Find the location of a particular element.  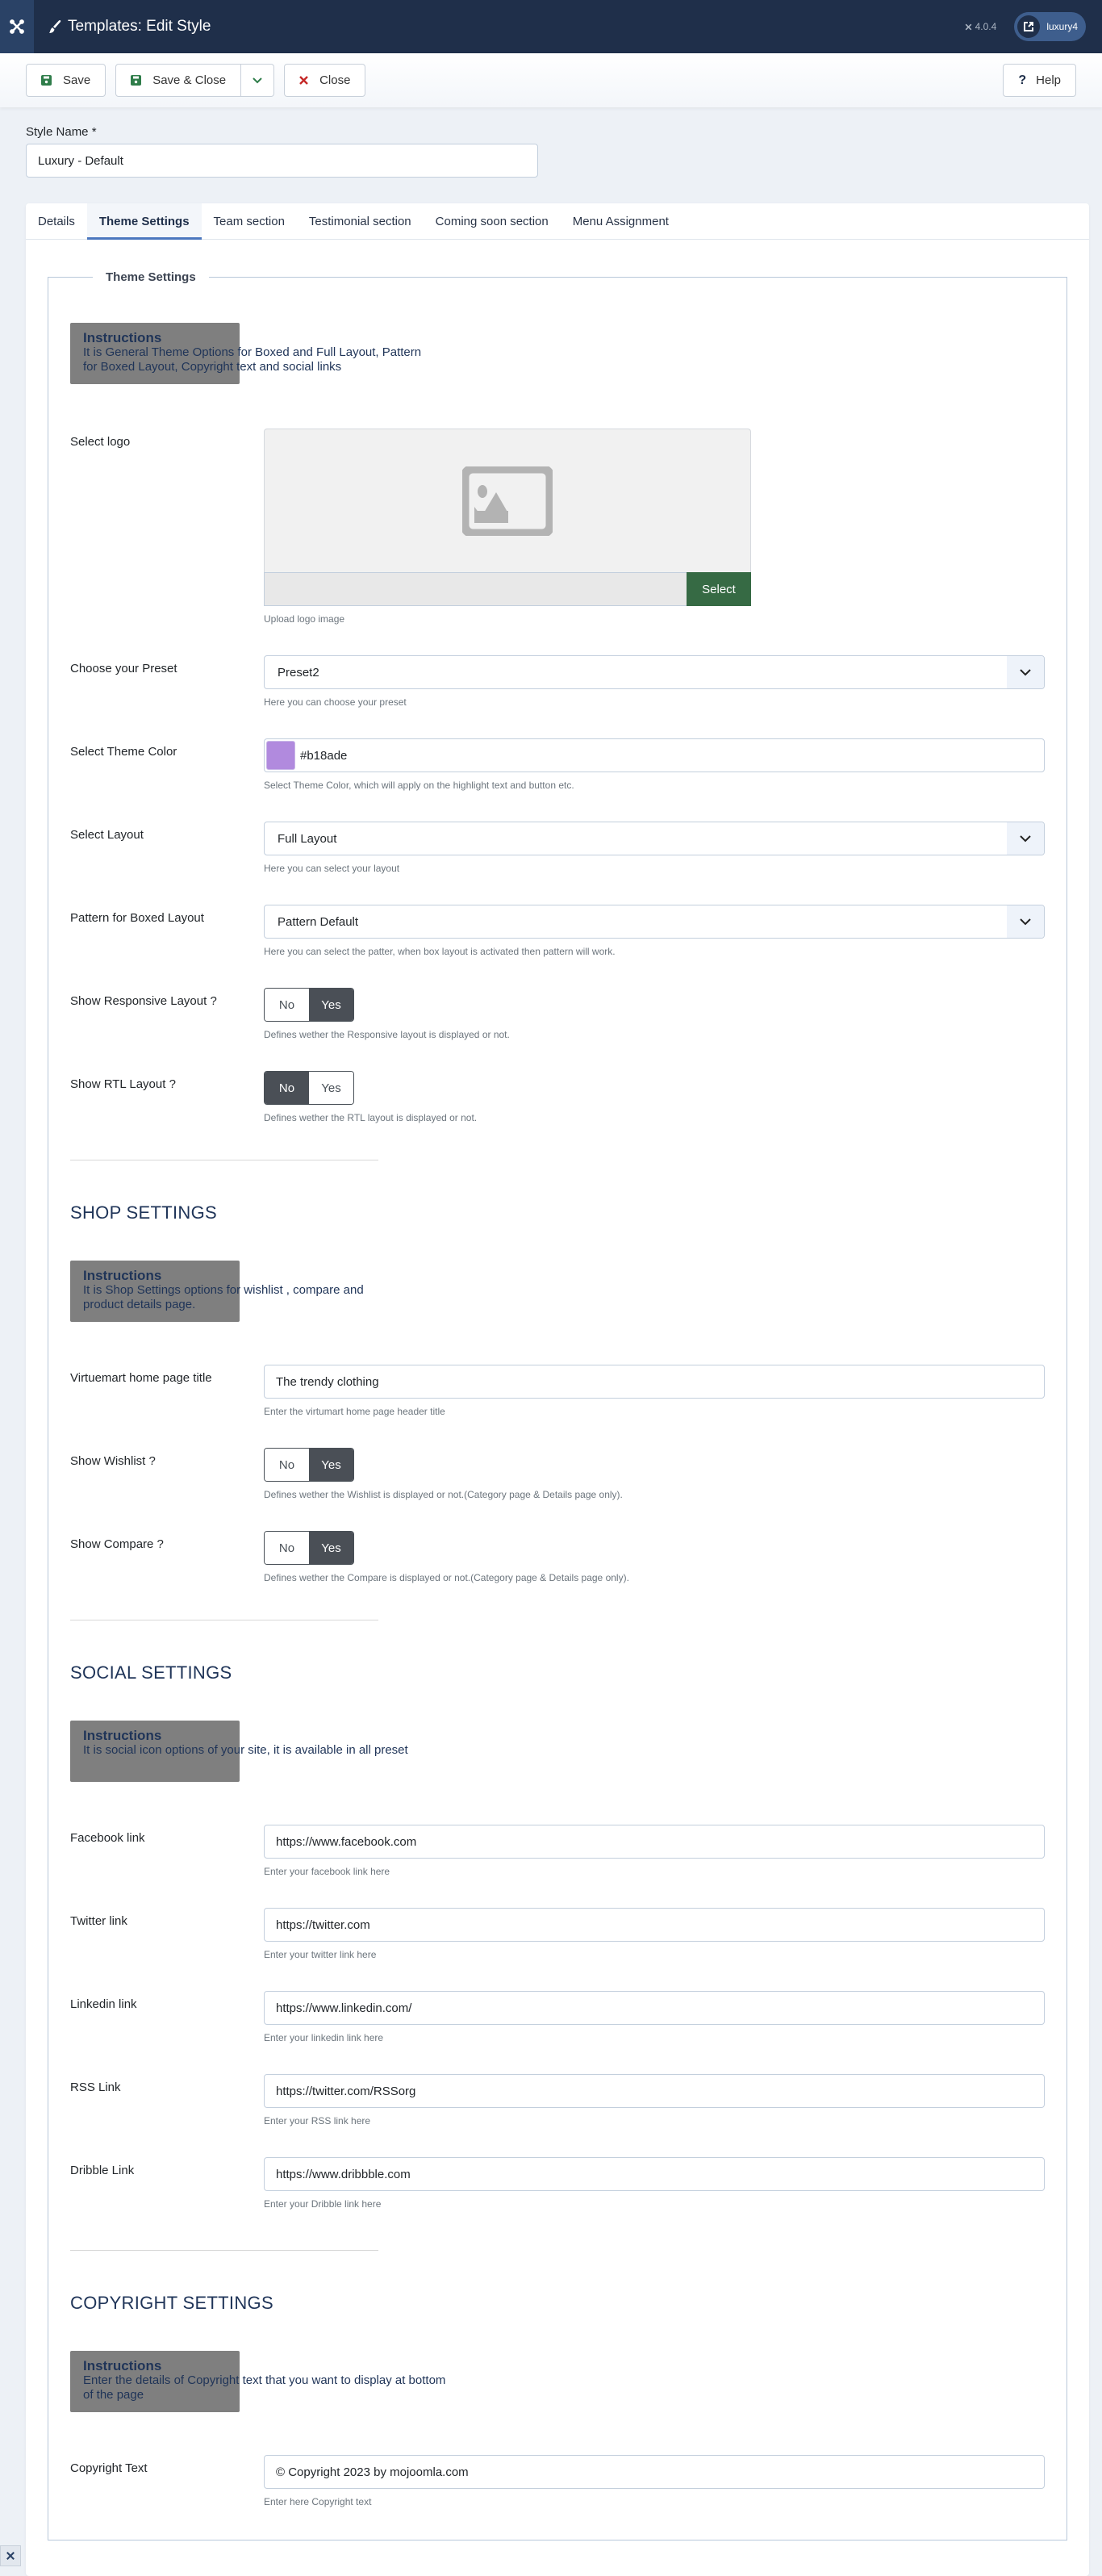

wishlist-toggle: No Yes is located at coordinates (309, 1465).